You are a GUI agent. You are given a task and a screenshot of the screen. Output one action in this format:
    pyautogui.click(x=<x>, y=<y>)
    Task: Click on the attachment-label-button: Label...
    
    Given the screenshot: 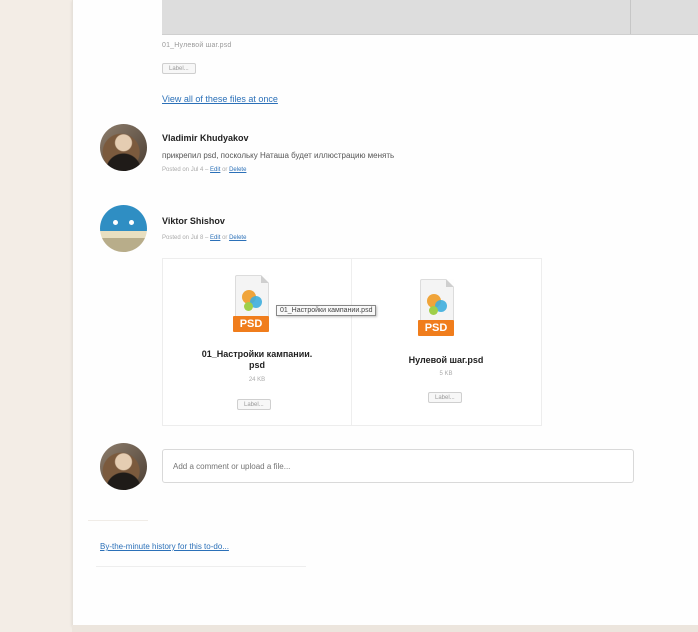 What is the action you would take?
    pyautogui.click(x=179, y=68)
    